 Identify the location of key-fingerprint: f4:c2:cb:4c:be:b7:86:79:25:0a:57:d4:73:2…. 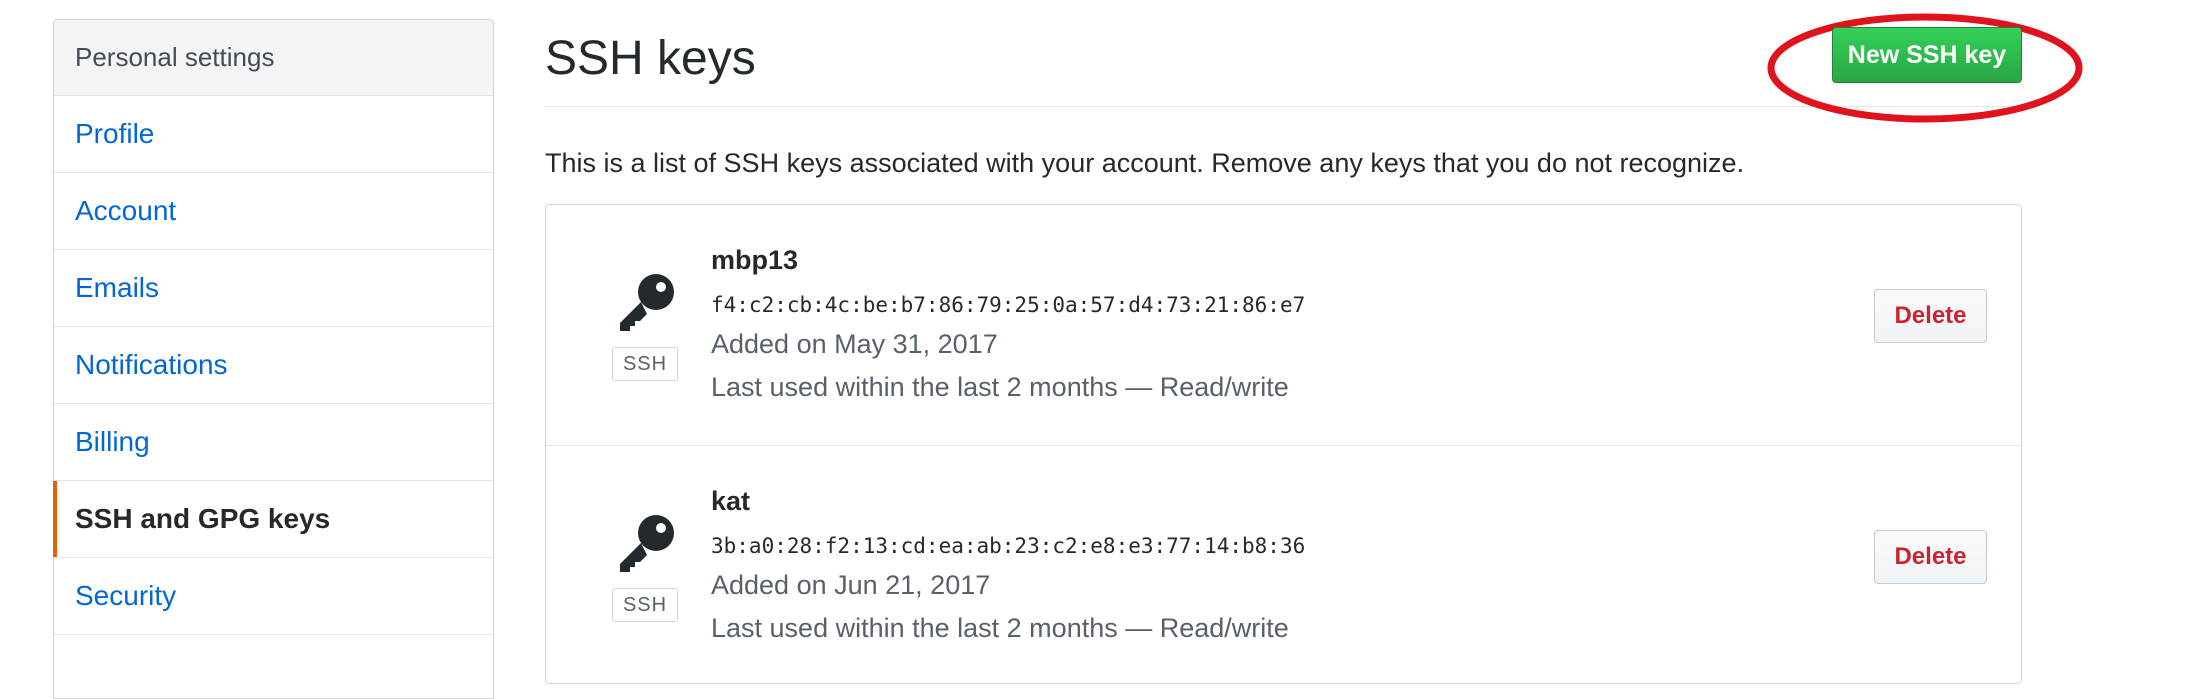
(1008, 305).